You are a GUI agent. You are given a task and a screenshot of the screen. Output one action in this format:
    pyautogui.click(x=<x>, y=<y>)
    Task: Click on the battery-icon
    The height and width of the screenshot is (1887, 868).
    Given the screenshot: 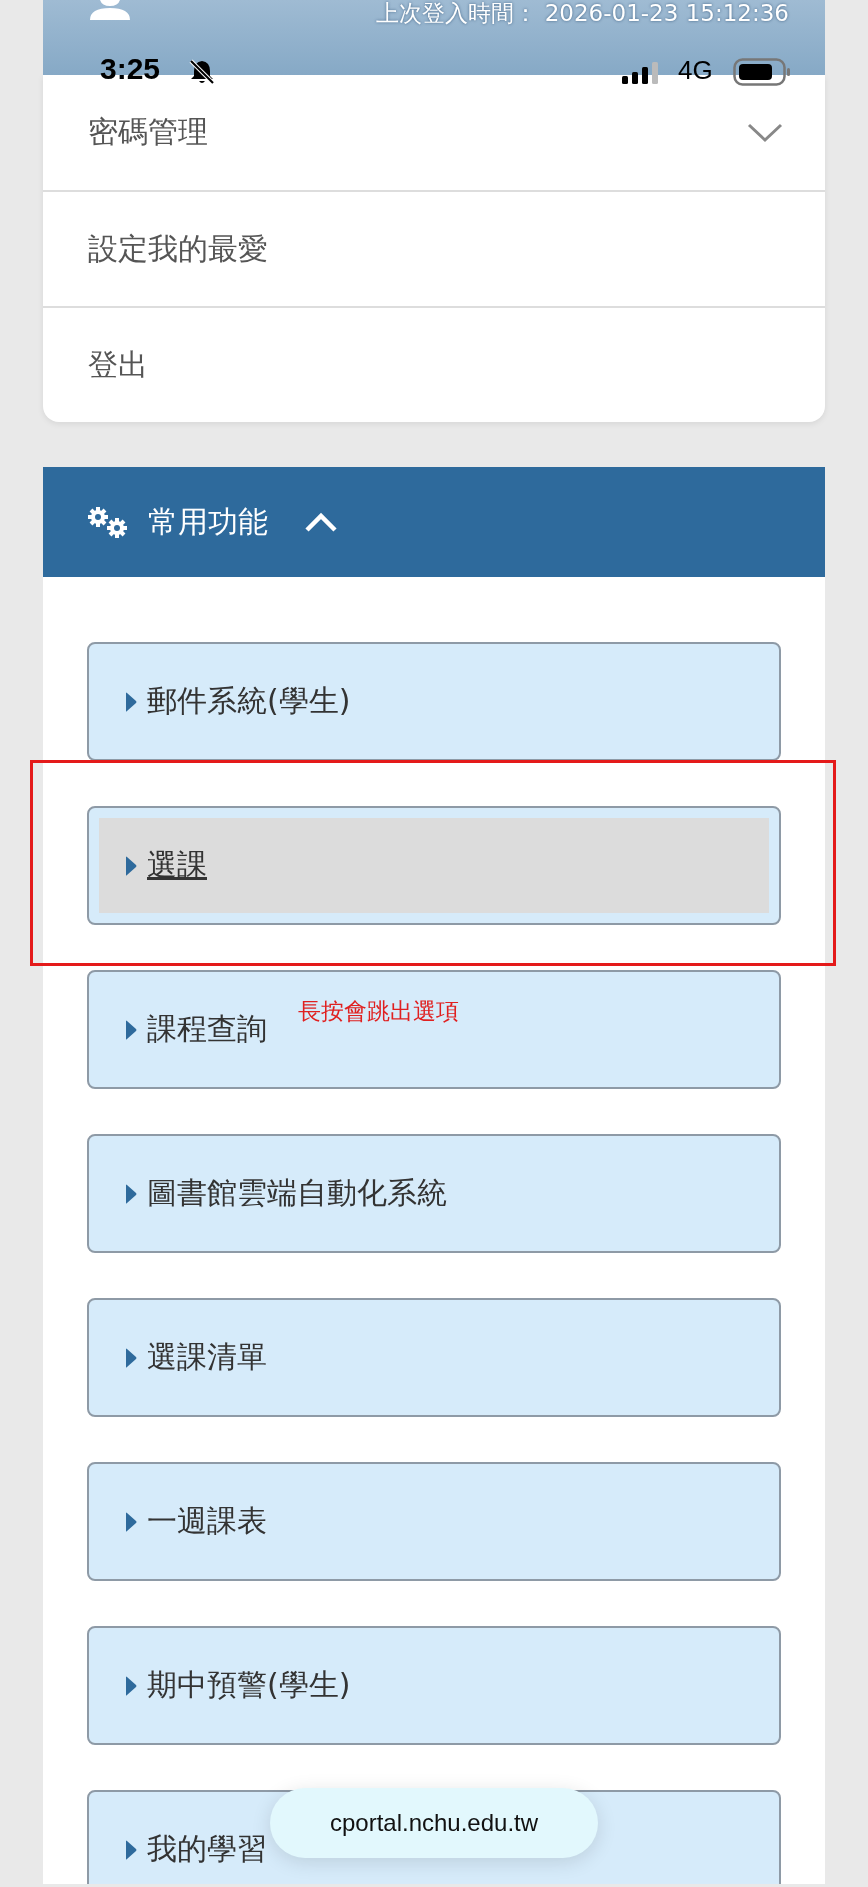 What is the action you would take?
    pyautogui.click(x=762, y=72)
    